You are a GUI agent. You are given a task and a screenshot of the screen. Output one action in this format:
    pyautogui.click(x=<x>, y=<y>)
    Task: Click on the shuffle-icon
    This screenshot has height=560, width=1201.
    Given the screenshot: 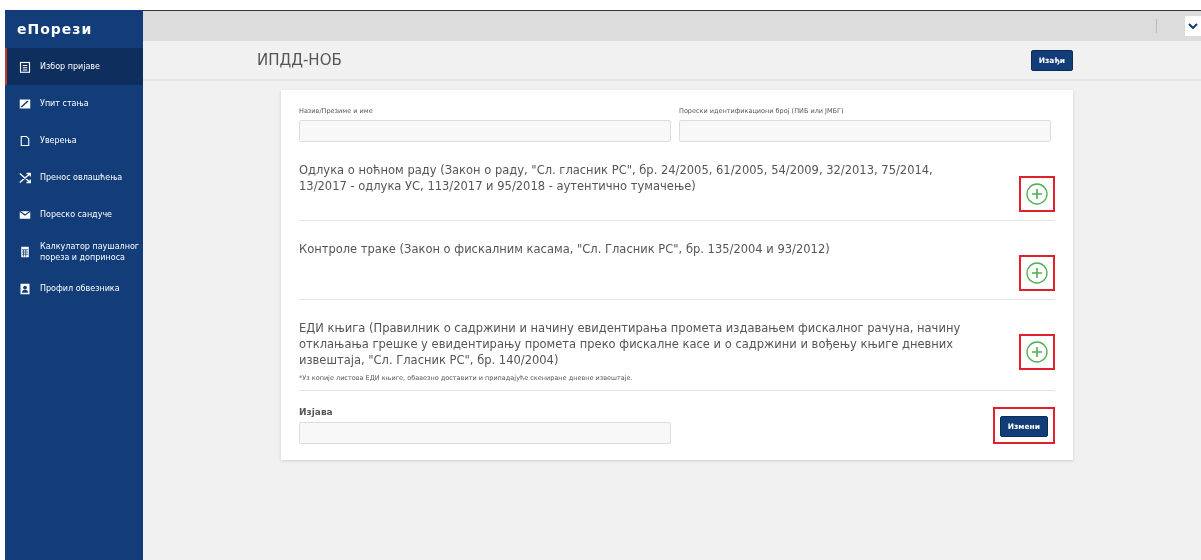 What is the action you would take?
    pyautogui.click(x=25, y=177)
    